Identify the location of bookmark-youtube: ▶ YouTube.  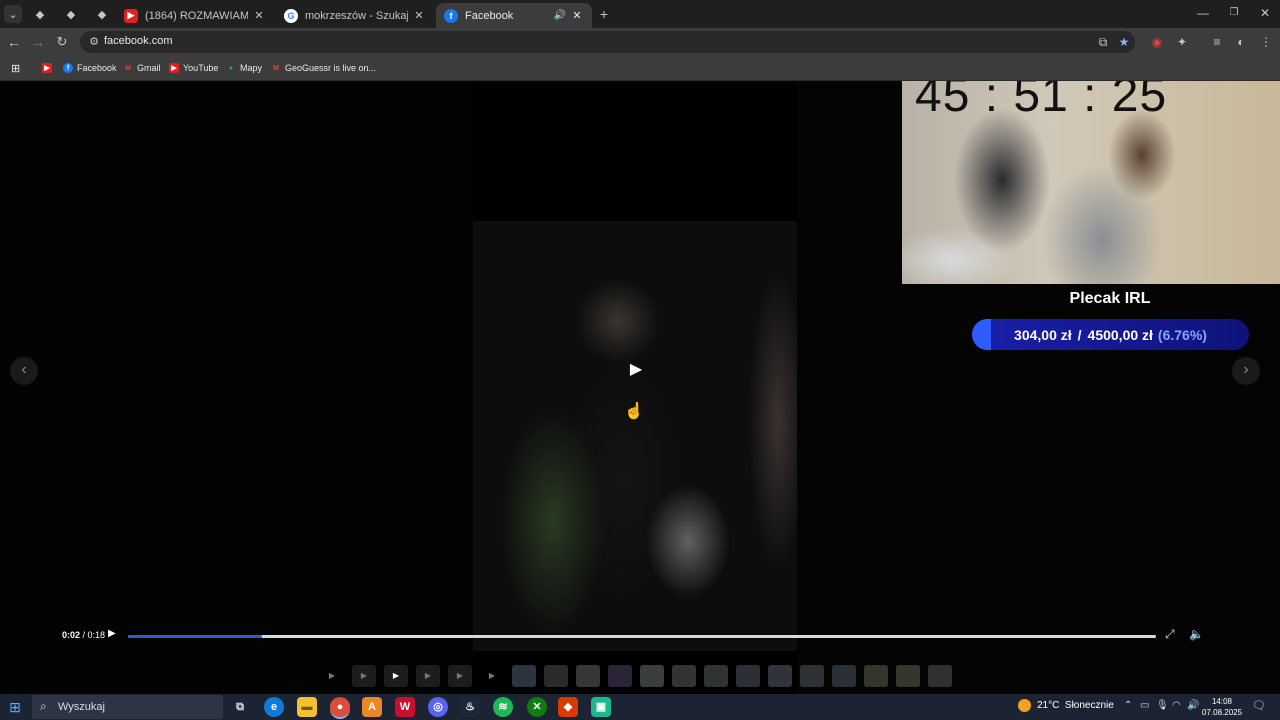
(193, 68).